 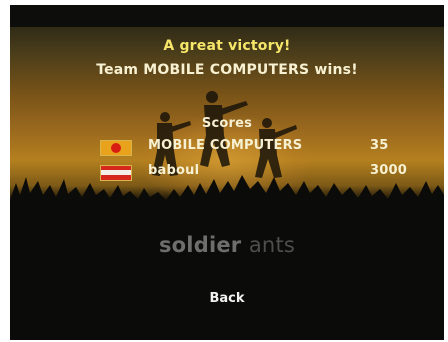 What do you see at coordinates (200, 245) in the screenshot?
I see `logo-word: soldier` at bounding box center [200, 245].